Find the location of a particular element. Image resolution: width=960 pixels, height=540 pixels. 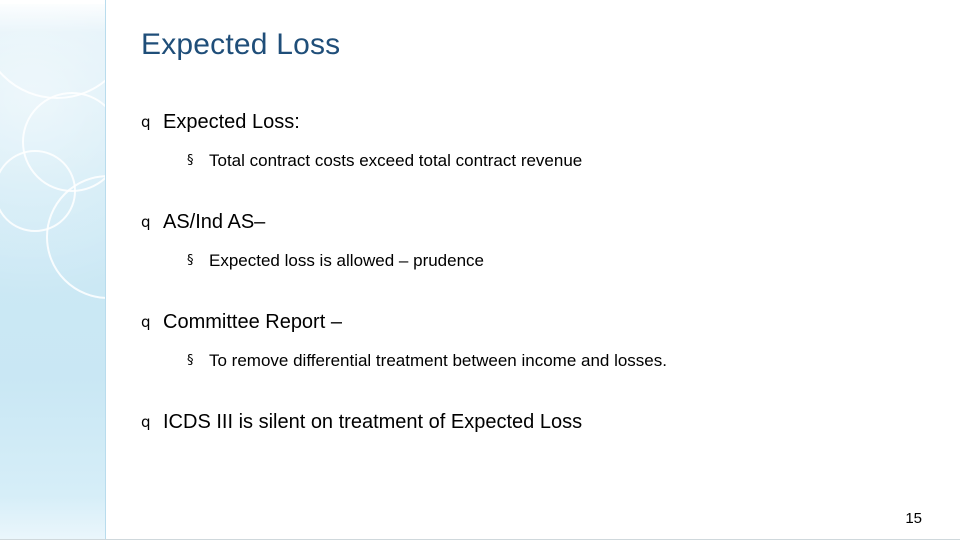

list-item-label: Expected loss is allowed – prudence is located at coordinates (346, 260).